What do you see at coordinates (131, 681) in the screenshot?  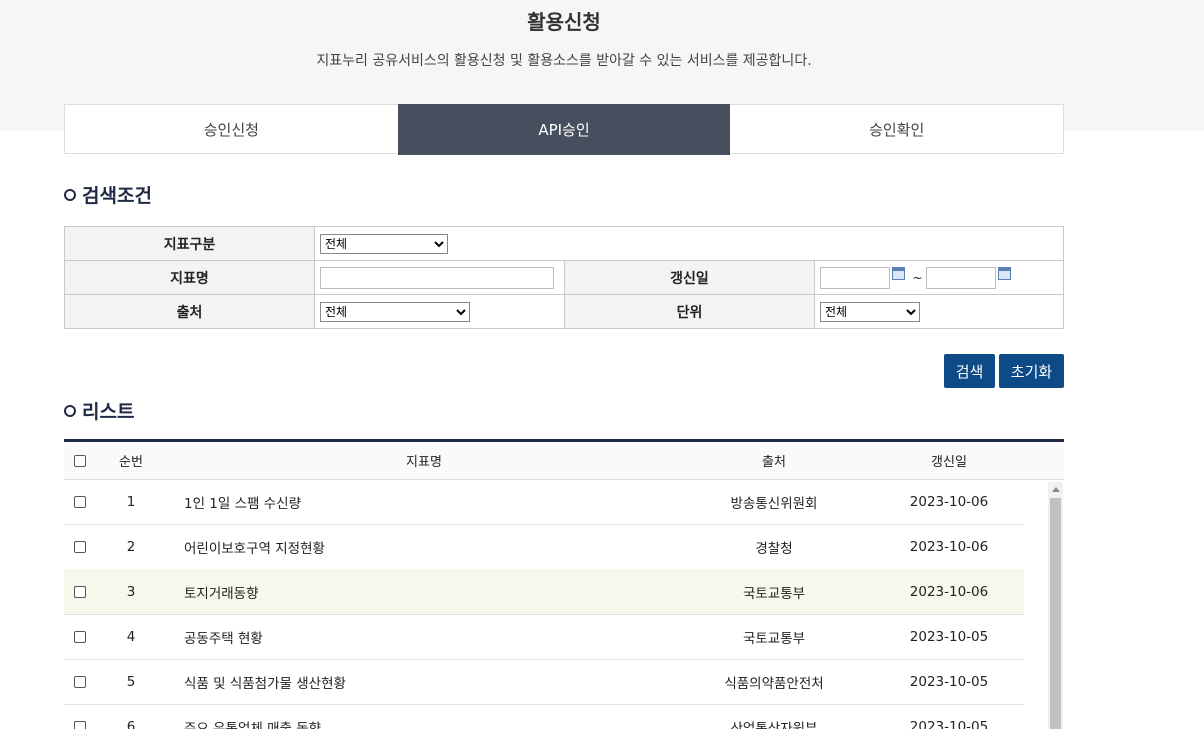 I see `row-no: 5` at bounding box center [131, 681].